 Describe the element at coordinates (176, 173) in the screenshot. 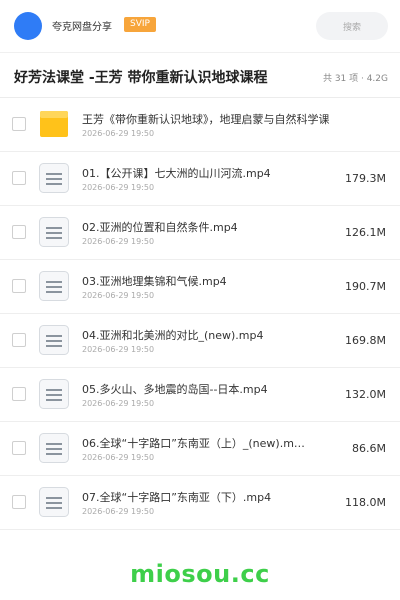

I see `file-name: 01.【公开课】七大洲的山川河流.mp4` at that location.